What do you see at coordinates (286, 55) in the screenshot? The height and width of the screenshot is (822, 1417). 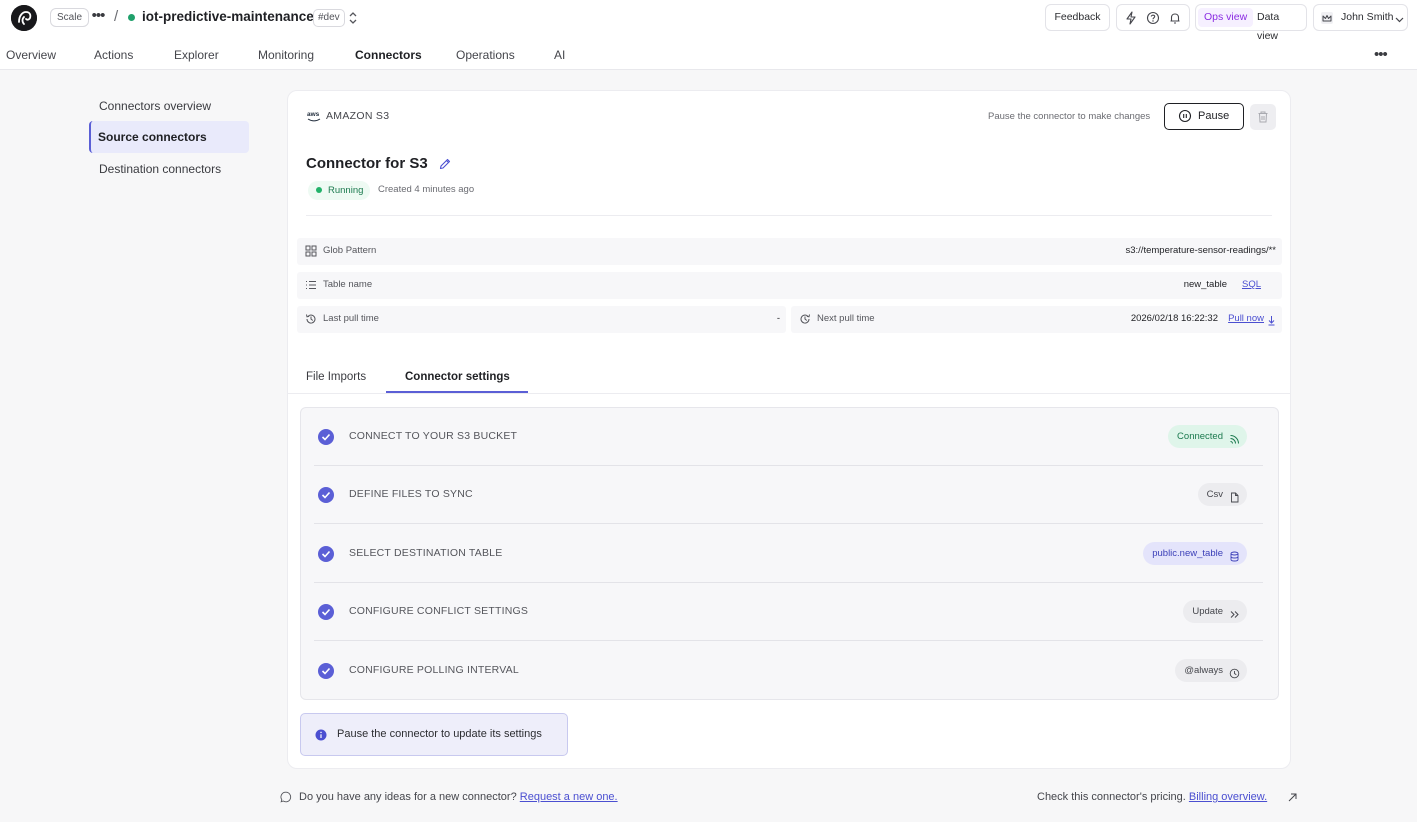 I see `nav-monitoring: Monitoring` at bounding box center [286, 55].